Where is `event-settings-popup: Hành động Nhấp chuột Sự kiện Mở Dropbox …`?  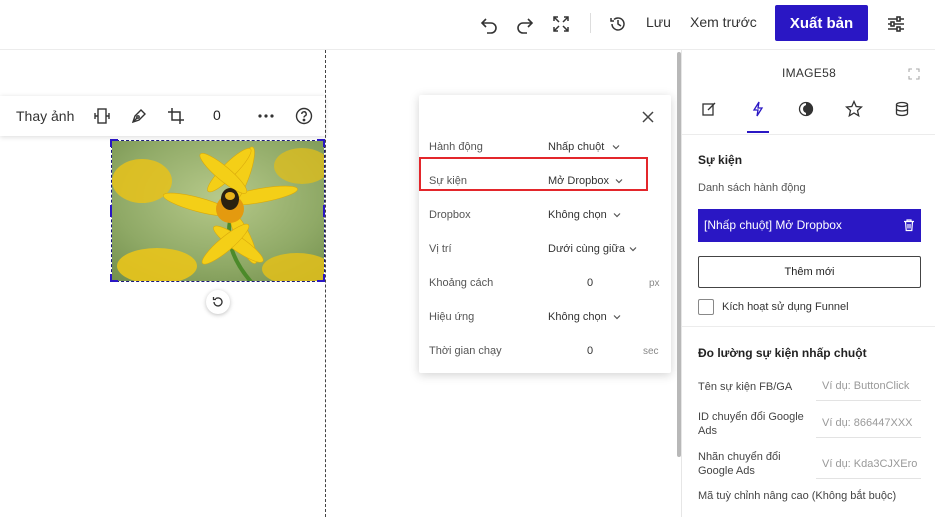
event-settings-popup: Hành động Nhấp chuột Sự kiện Mở Dropbox … is located at coordinates (545, 234).